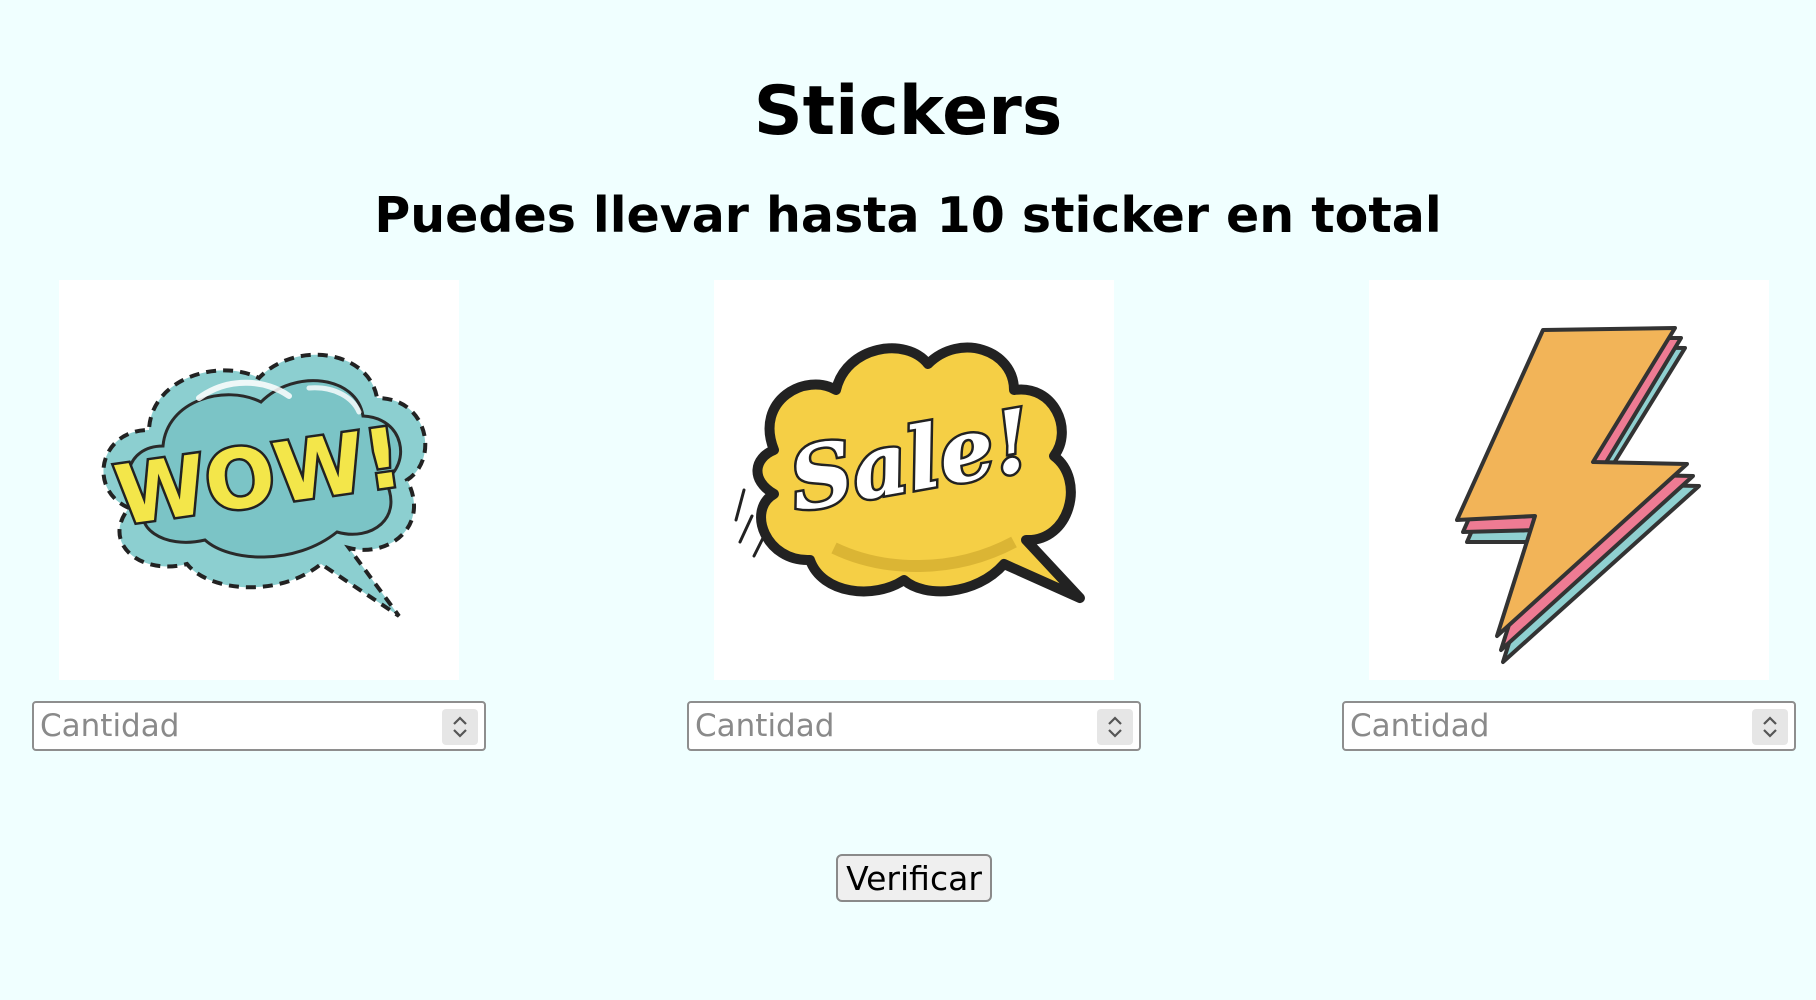 Image resolution: width=1816 pixels, height=1000 pixels. I want to click on lightning-sticker-image, so click(1569, 480).